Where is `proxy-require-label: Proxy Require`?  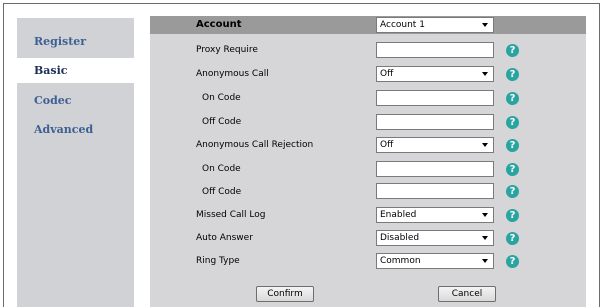
proxy-require-label: Proxy Require is located at coordinates (227, 50).